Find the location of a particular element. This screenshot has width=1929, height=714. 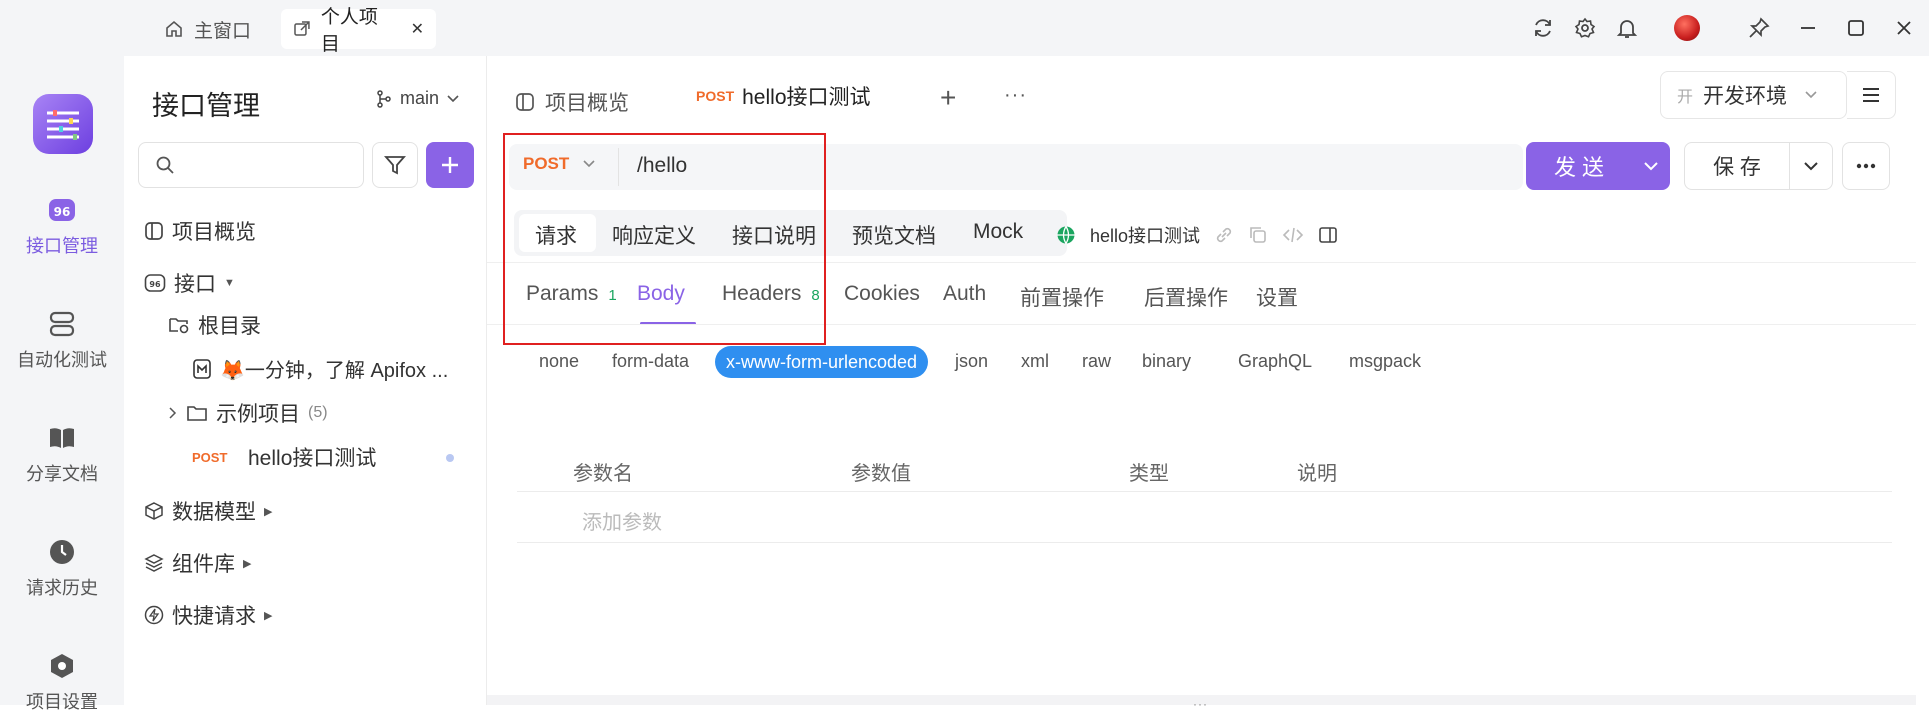

close-tab-icon: ✕ is located at coordinates (417, 29).